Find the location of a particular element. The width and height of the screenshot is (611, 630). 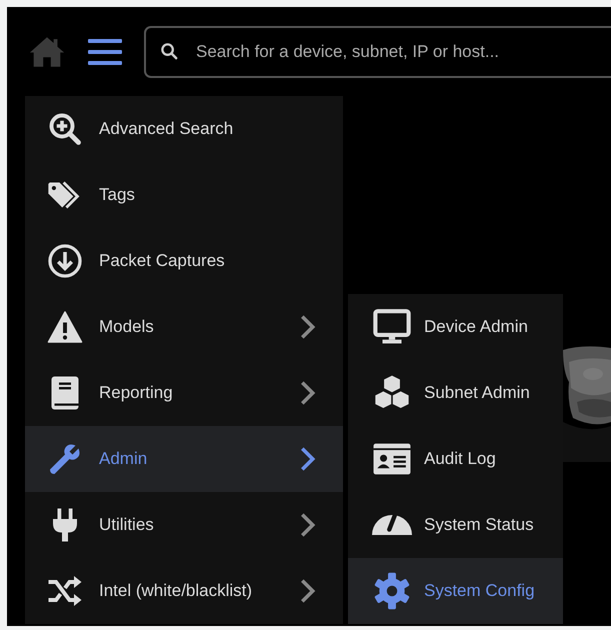

monitor-icon is located at coordinates (392, 327).